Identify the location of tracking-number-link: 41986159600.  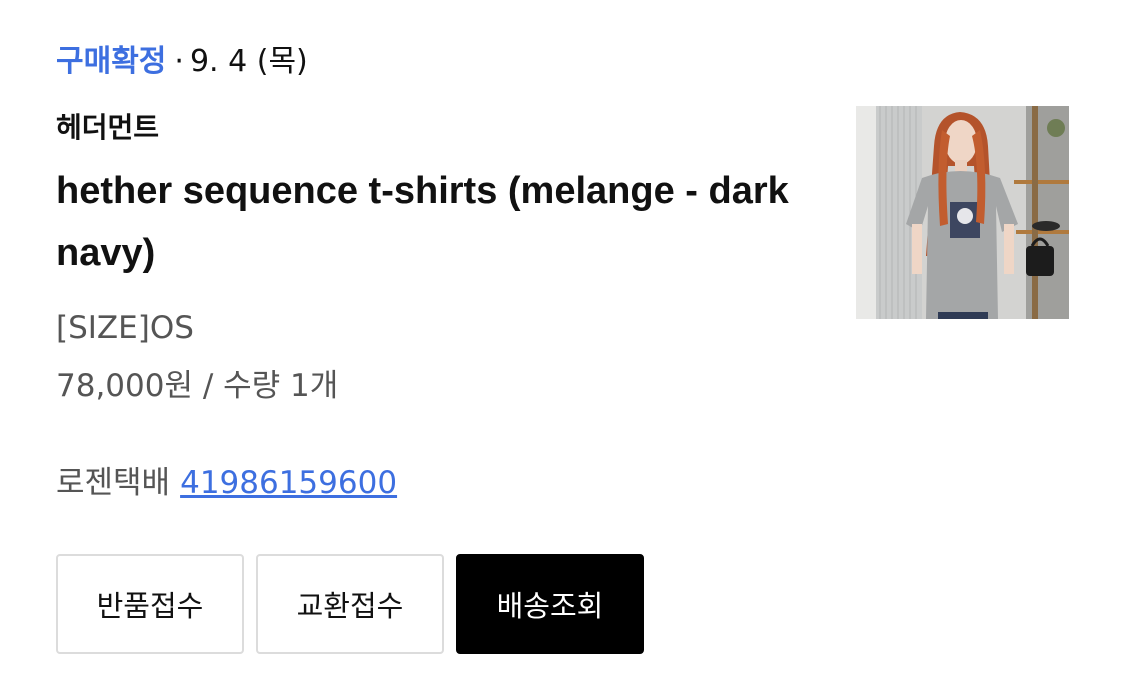
(288, 483).